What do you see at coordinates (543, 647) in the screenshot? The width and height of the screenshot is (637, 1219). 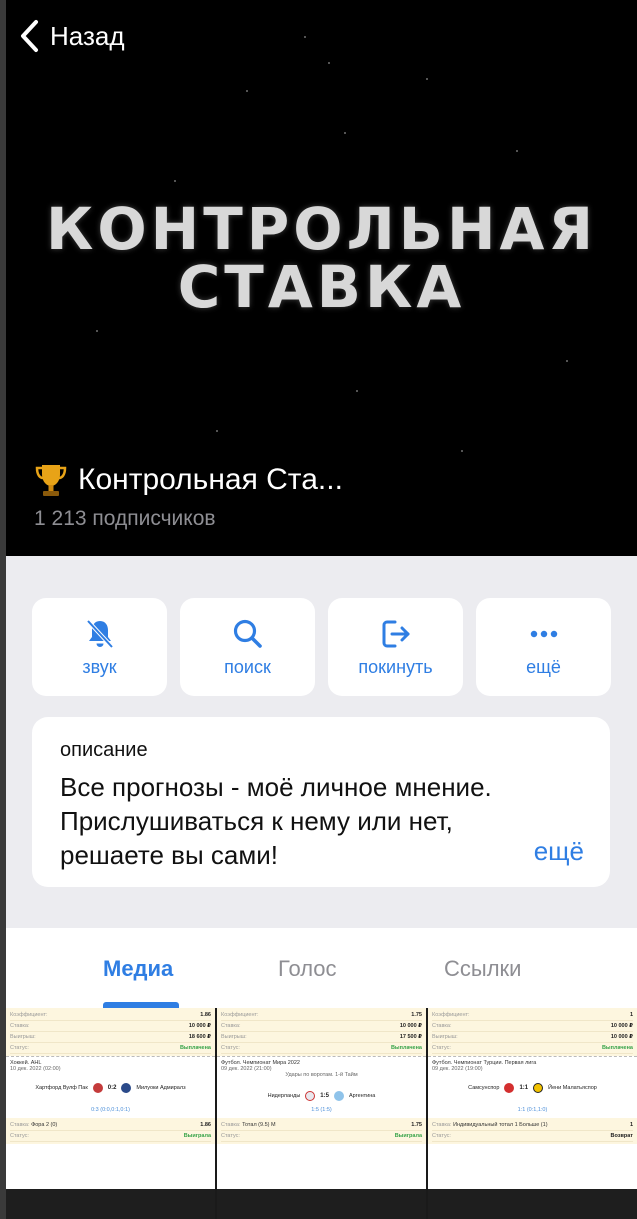 I see `more-button: ещё` at bounding box center [543, 647].